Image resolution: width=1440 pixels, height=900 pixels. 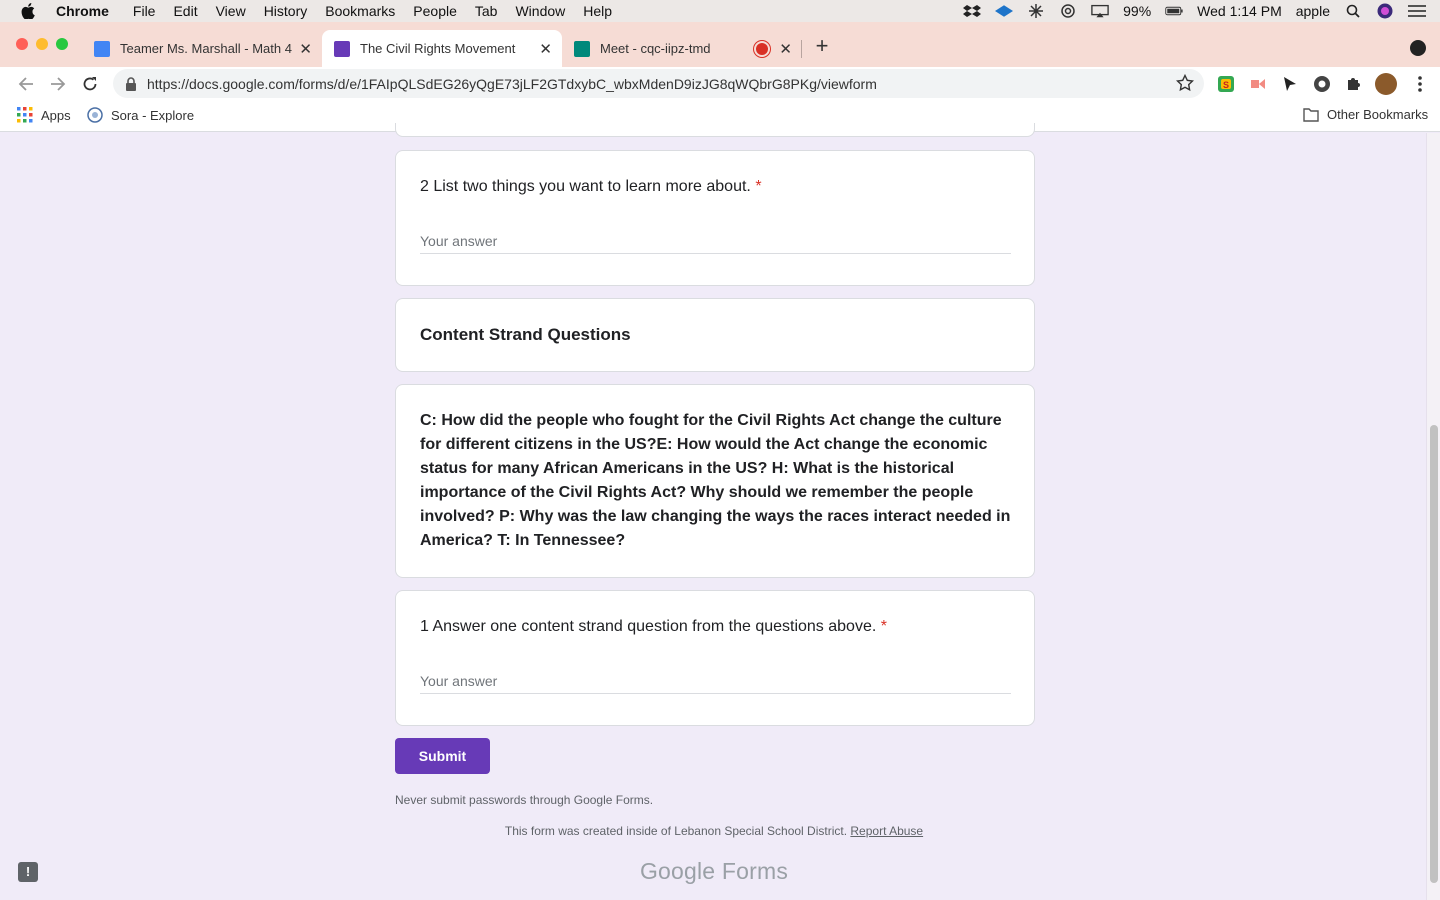 What do you see at coordinates (715, 243) in the screenshot?
I see `answer-input-q2` at bounding box center [715, 243].